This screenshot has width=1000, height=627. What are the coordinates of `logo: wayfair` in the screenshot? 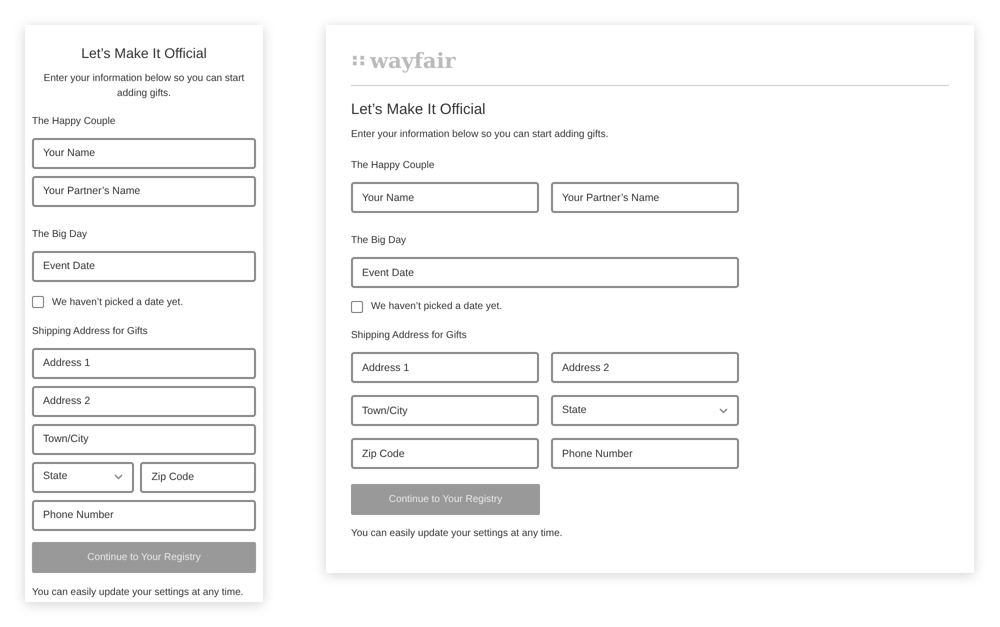 It's located at (413, 60).